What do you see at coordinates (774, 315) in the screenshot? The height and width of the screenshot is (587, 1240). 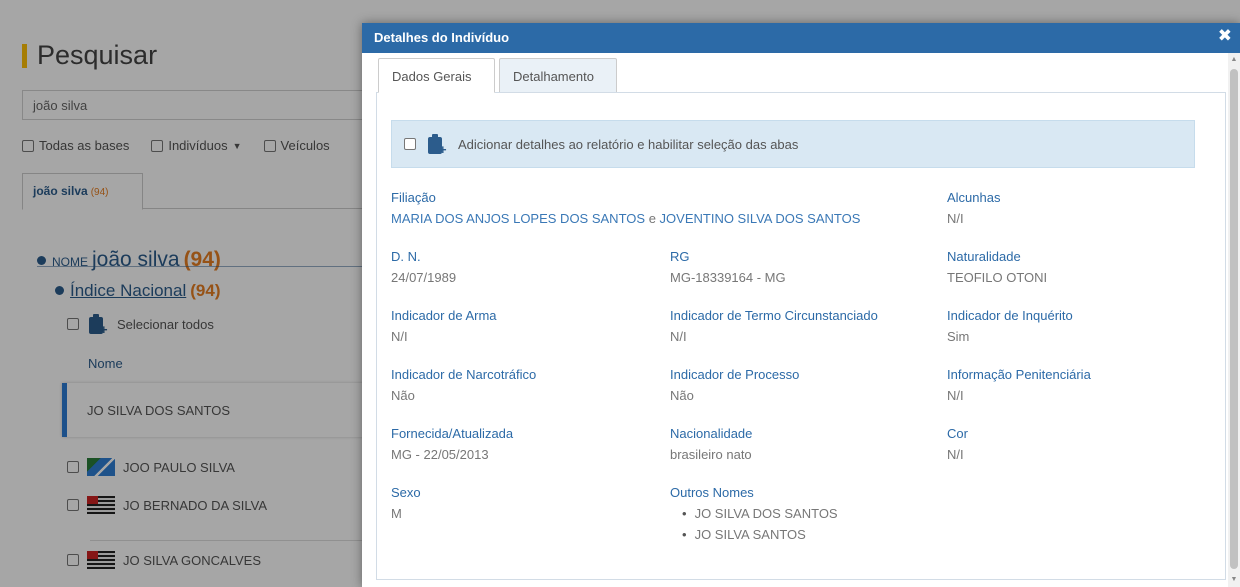 I see `field-label: Indicador de Termo Circunstanciado` at bounding box center [774, 315].